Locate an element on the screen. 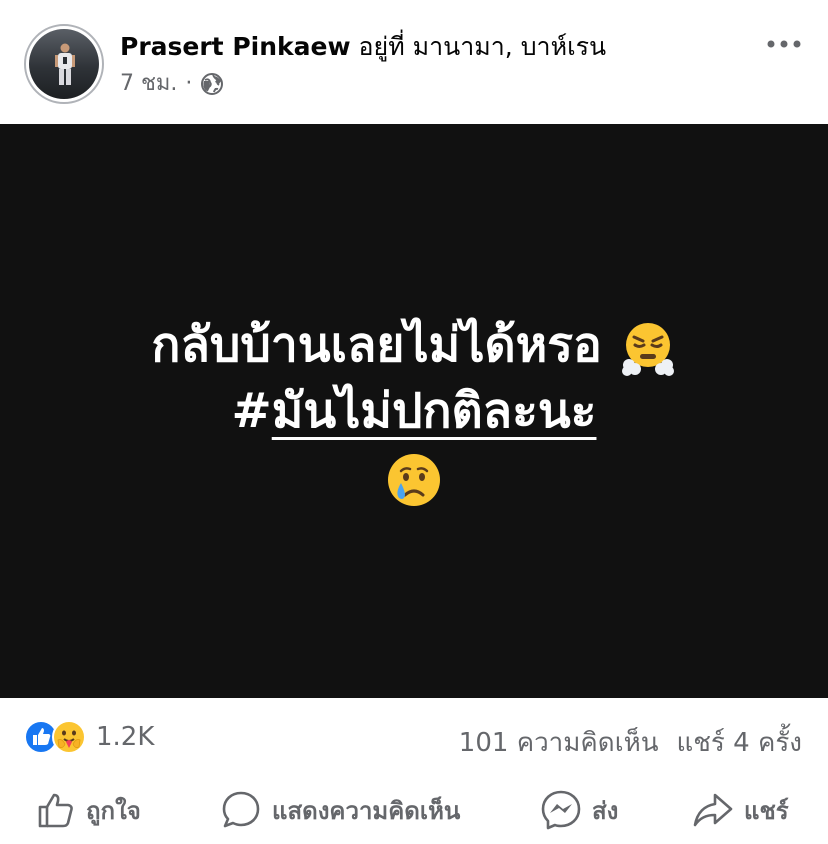 The height and width of the screenshot is (844, 828). comment-count-link: 101 ความคิดเห็น is located at coordinates (559, 742).